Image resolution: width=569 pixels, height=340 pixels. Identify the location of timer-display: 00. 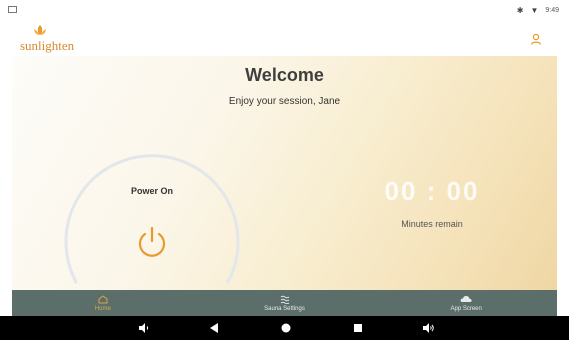
(432, 191).